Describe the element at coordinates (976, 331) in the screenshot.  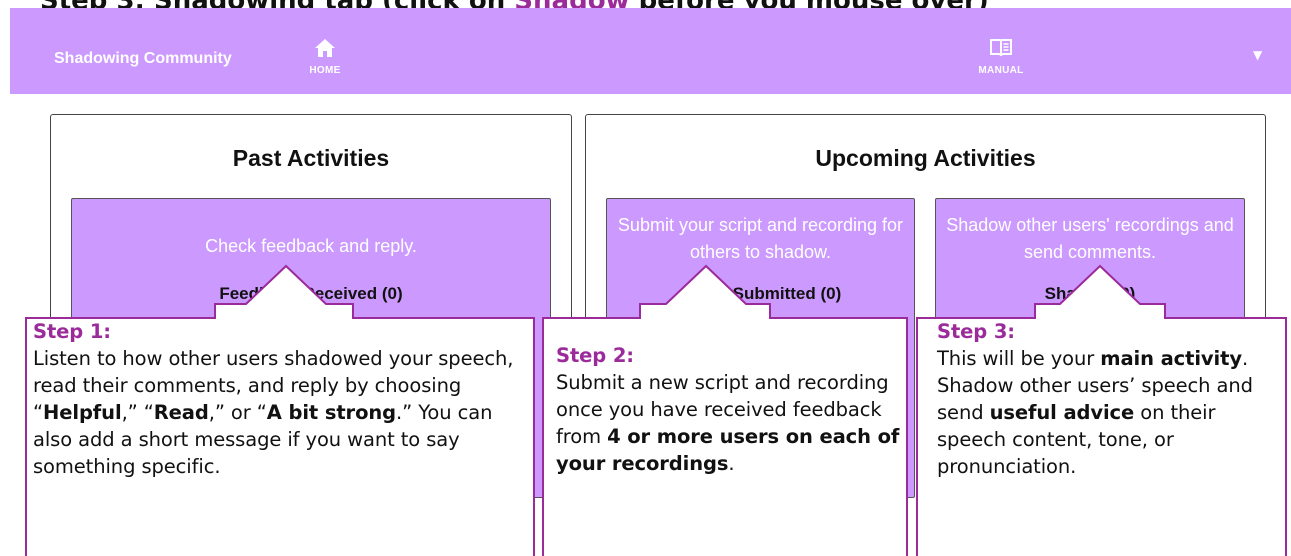
I see `step3-title: Step 3:` at that location.